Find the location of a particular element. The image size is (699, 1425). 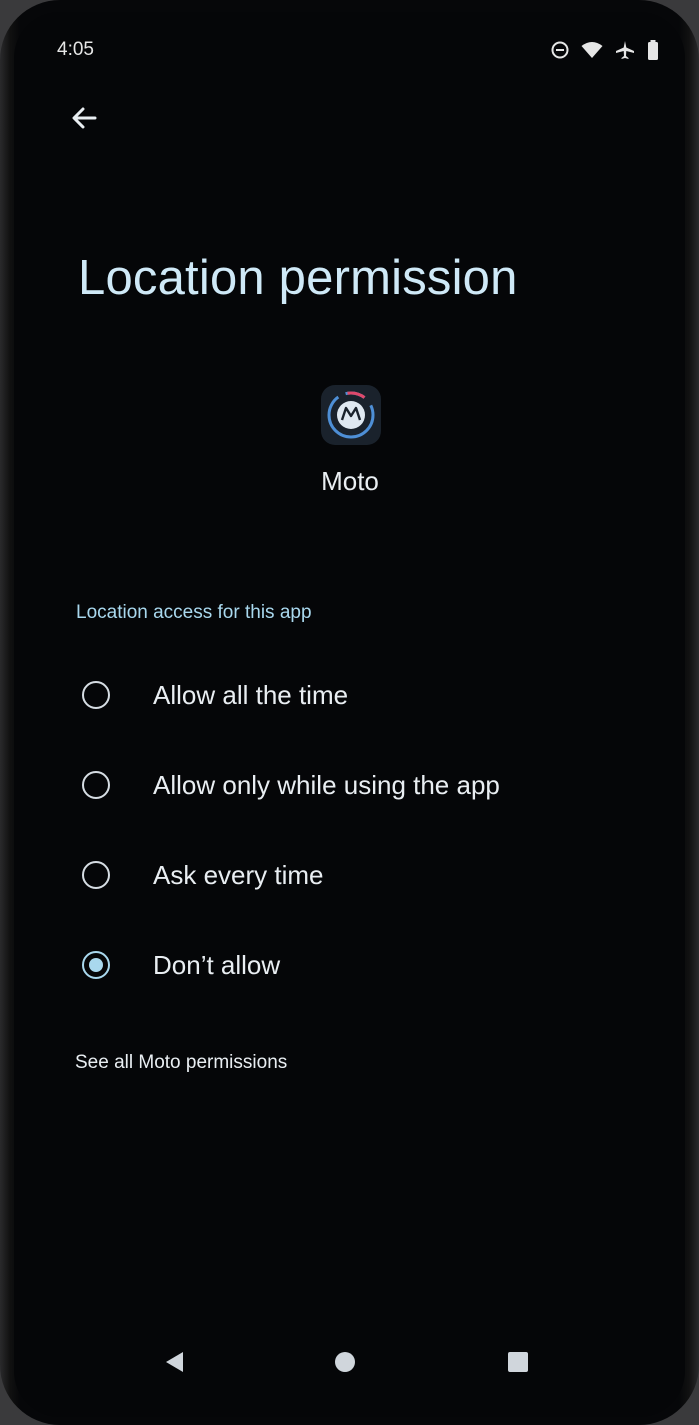

radio-allow-only-while-using: Allow only while using the app is located at coordinates (291, 785).